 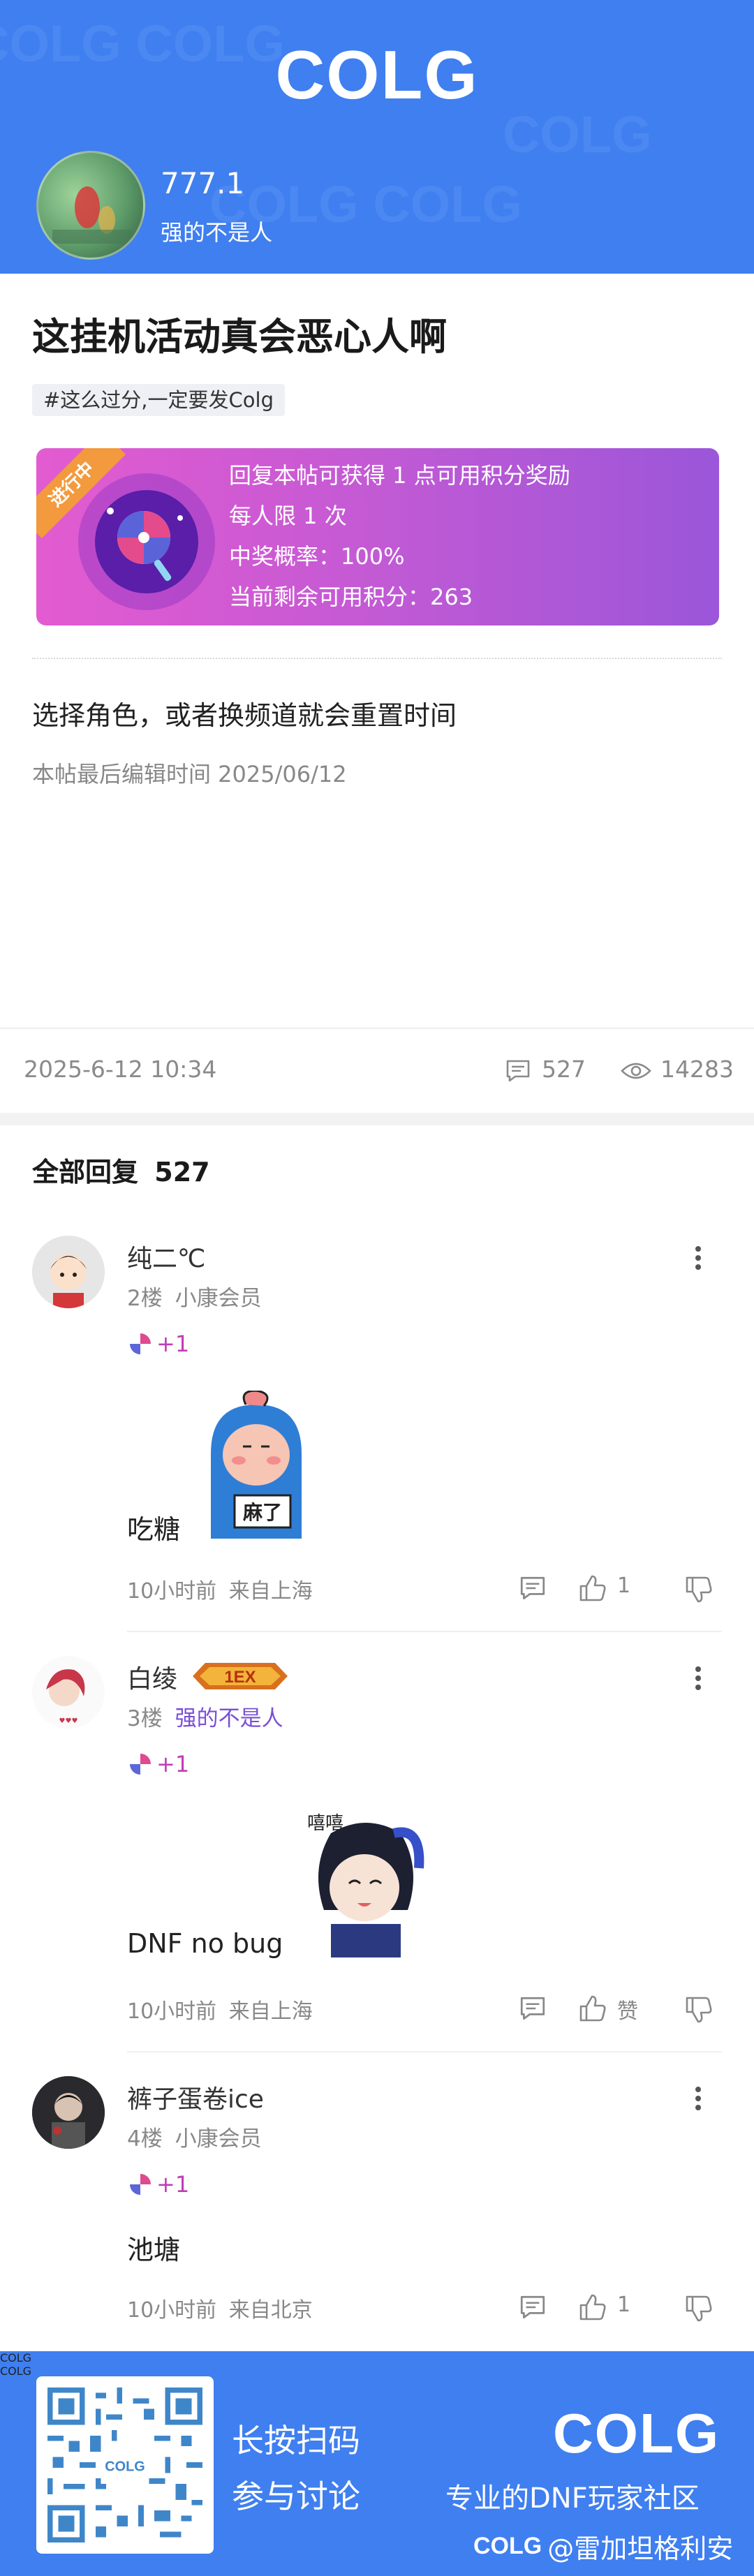 I want to click on slogan: 专业的DNF玩家社区, so click(x=572, y=2498).